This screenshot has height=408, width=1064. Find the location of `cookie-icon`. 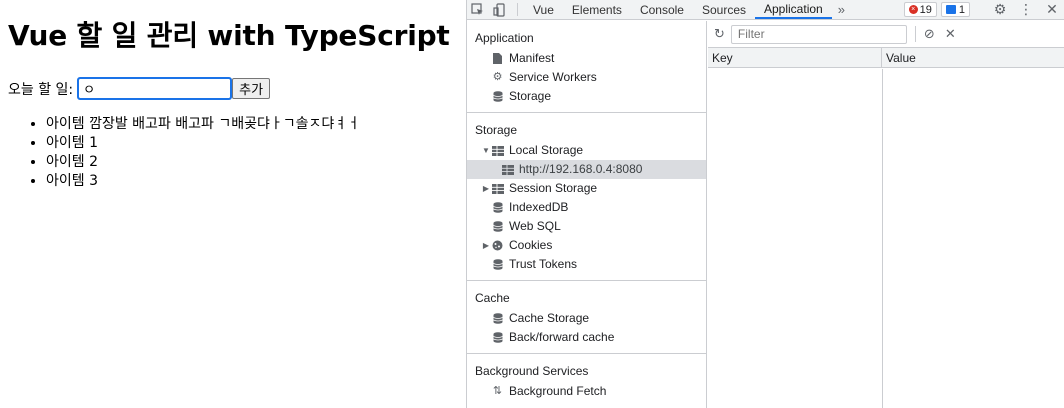

cookie-icon is located at coordinates (497, 246).